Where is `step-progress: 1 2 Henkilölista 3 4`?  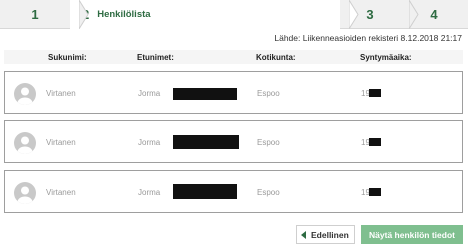
step-progress: 1 2 Henkilölista 3 4 is located at coordinates (234, 14).